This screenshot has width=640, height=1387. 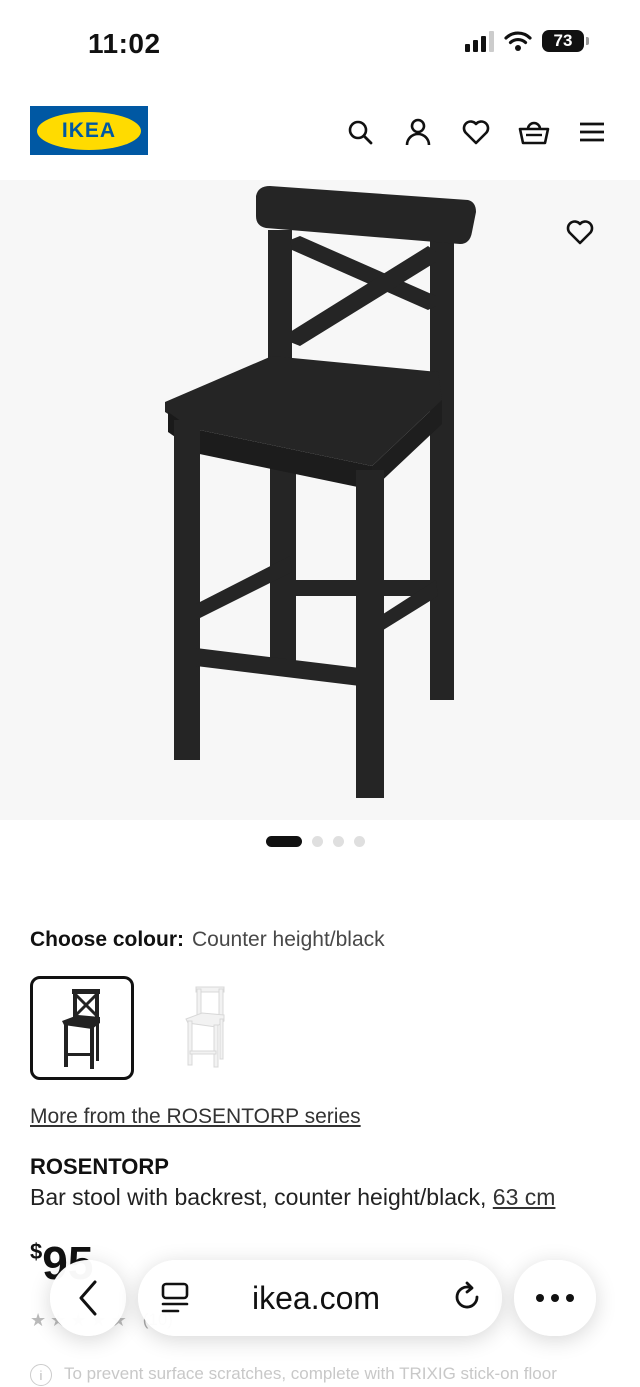 I want to click on basket-button, so click(x=534, y=132).